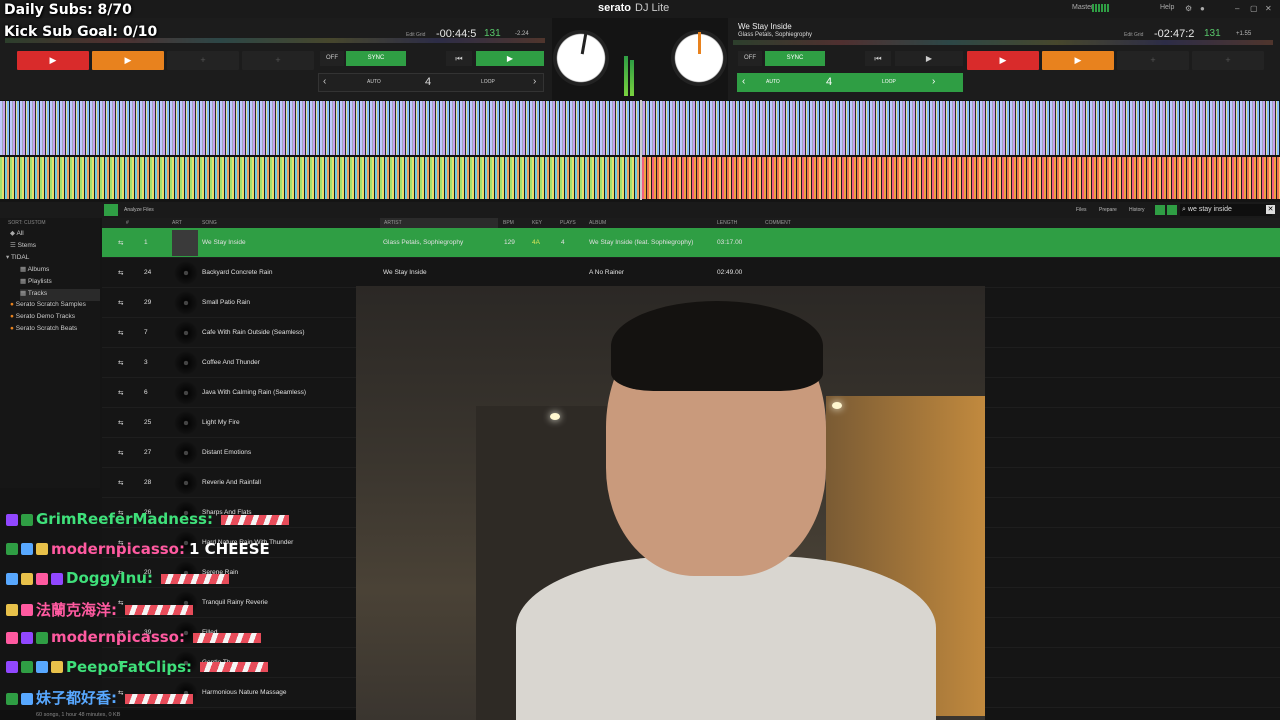 This screenshot has height=720, width=1280. What do you see at coordinates (229, 548) in the screenshot?
I see `chat-text: 1 CHEESE` at bounding box center [229, 548].